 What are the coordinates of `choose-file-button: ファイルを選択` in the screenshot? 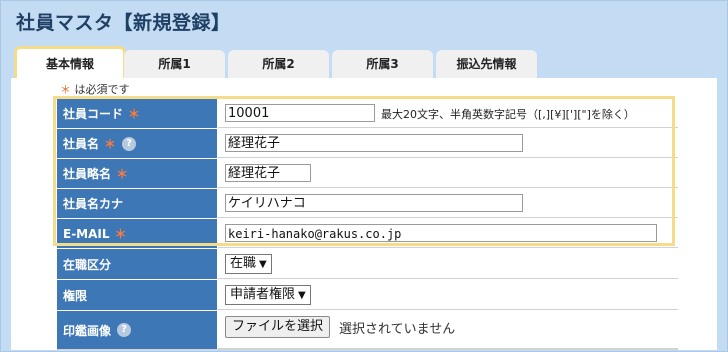 It's located at (278, 327).